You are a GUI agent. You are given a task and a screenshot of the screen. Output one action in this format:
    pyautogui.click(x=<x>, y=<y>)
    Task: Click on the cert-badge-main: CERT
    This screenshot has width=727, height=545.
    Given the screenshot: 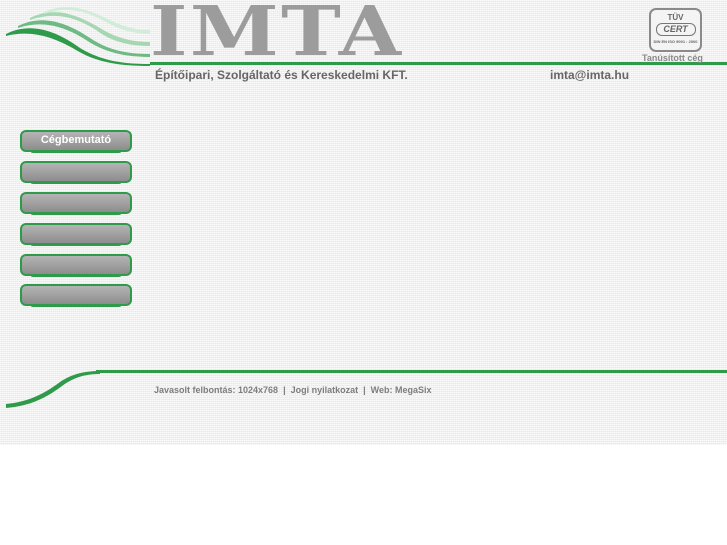 What is the action you would take?
    pyautogui.click(x=675, y=29)
    